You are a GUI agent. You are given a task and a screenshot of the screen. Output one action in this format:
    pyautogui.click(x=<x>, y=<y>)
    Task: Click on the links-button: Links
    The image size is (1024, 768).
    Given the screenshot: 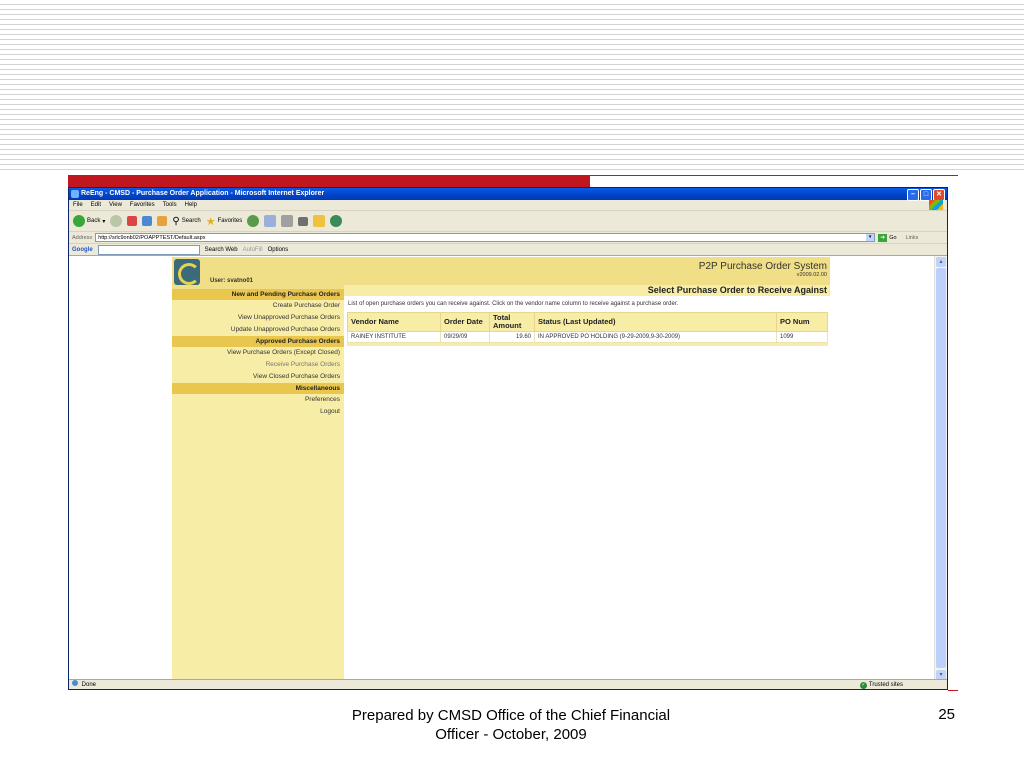 What is the action you would take?
    pyautogui.click(x=912, y=238)
    